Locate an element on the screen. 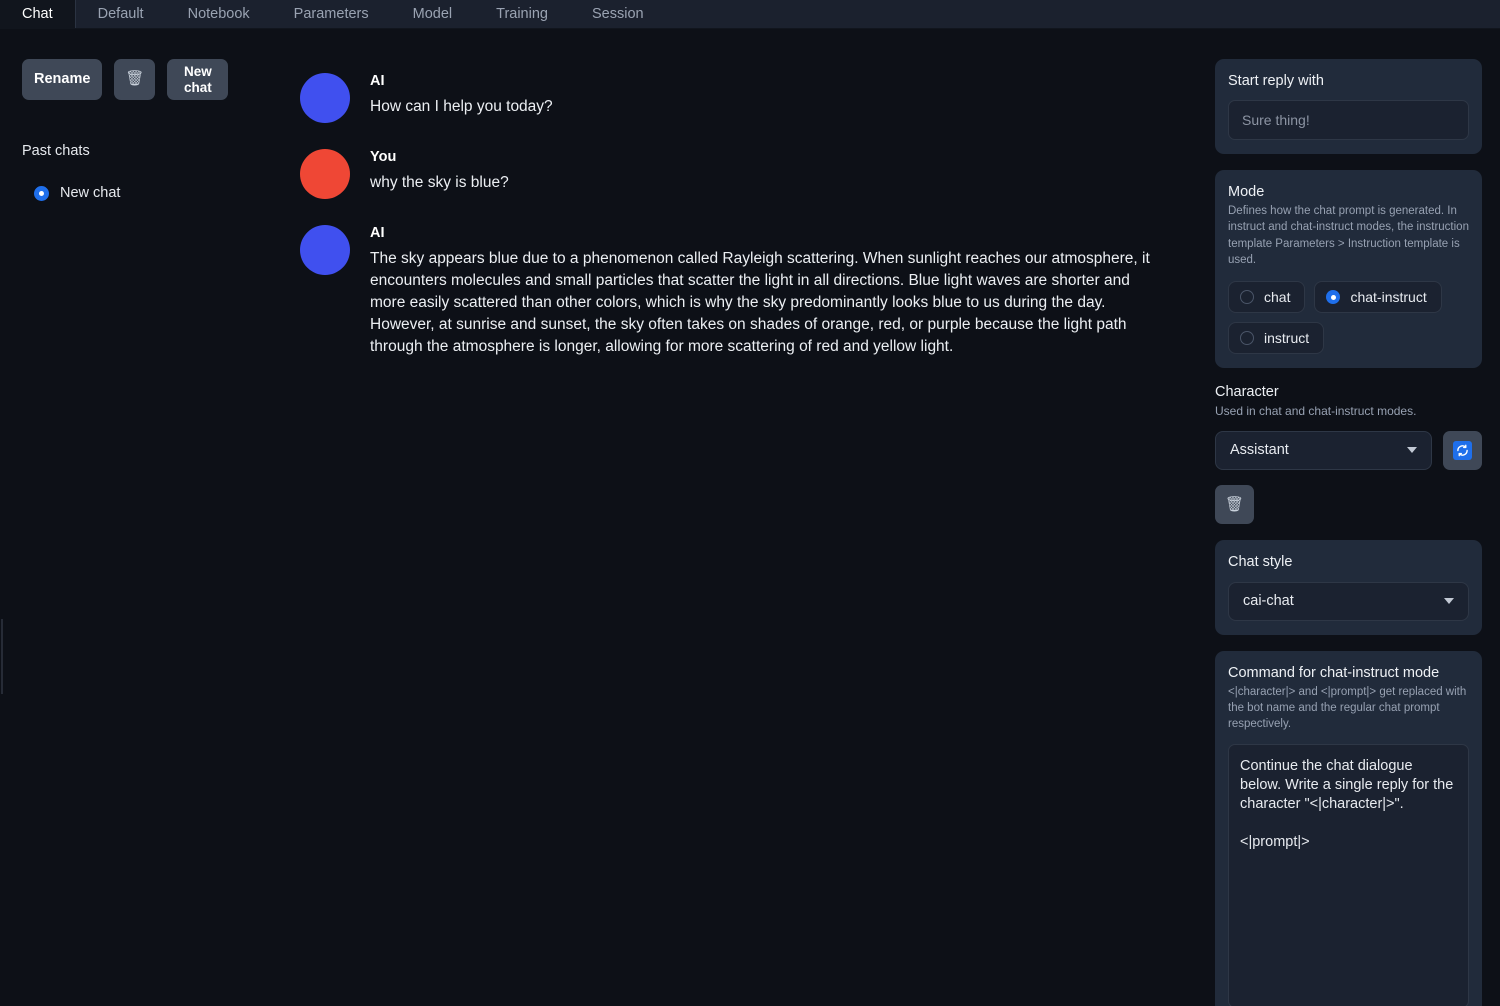 This screenshot has height=1006, width=1500. past-chats-list: New chat is located at coordinates (161, 193).